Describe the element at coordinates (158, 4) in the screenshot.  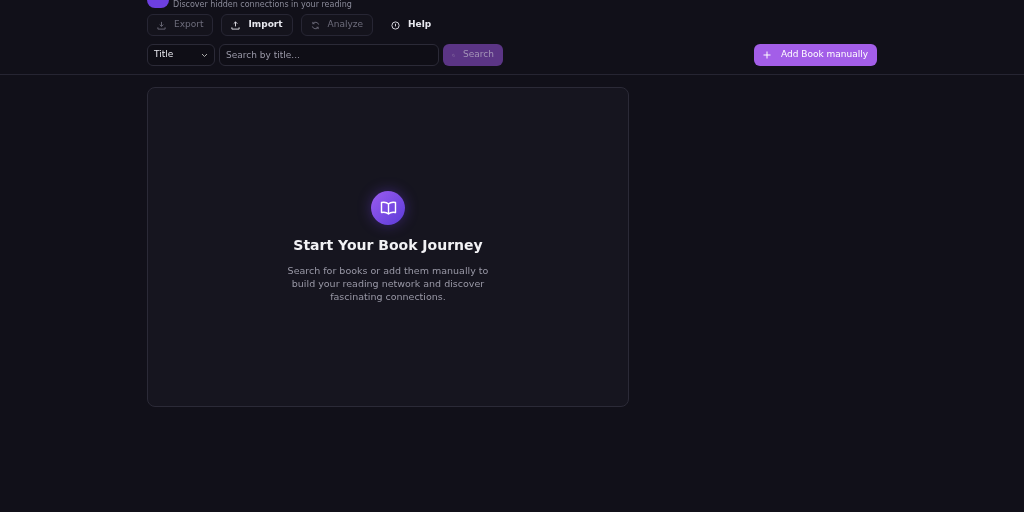
I see `app-logo` at that location.